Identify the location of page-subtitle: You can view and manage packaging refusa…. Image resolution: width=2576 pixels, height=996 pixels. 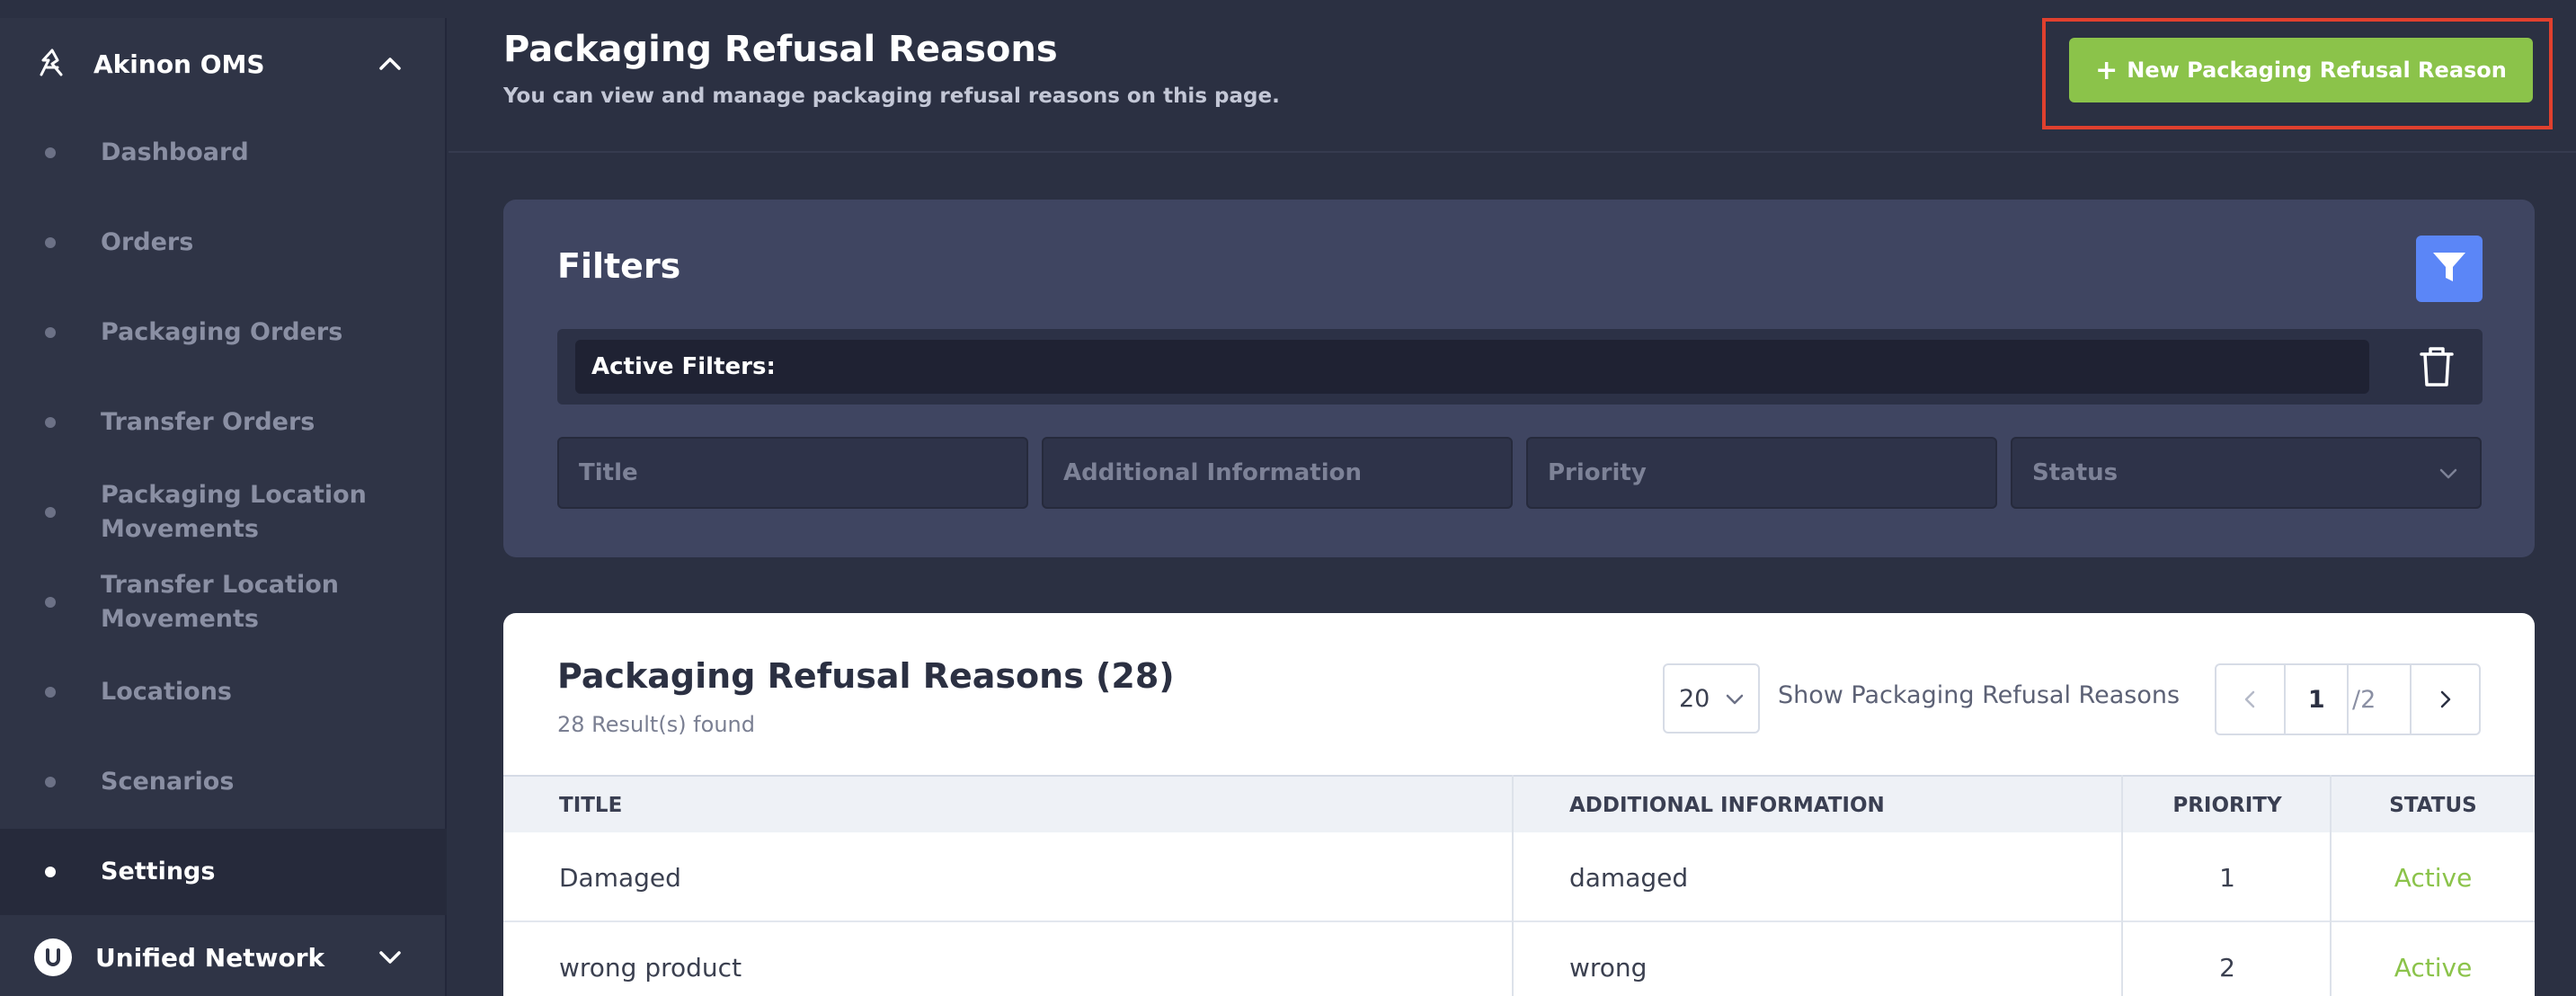
(891, 96).